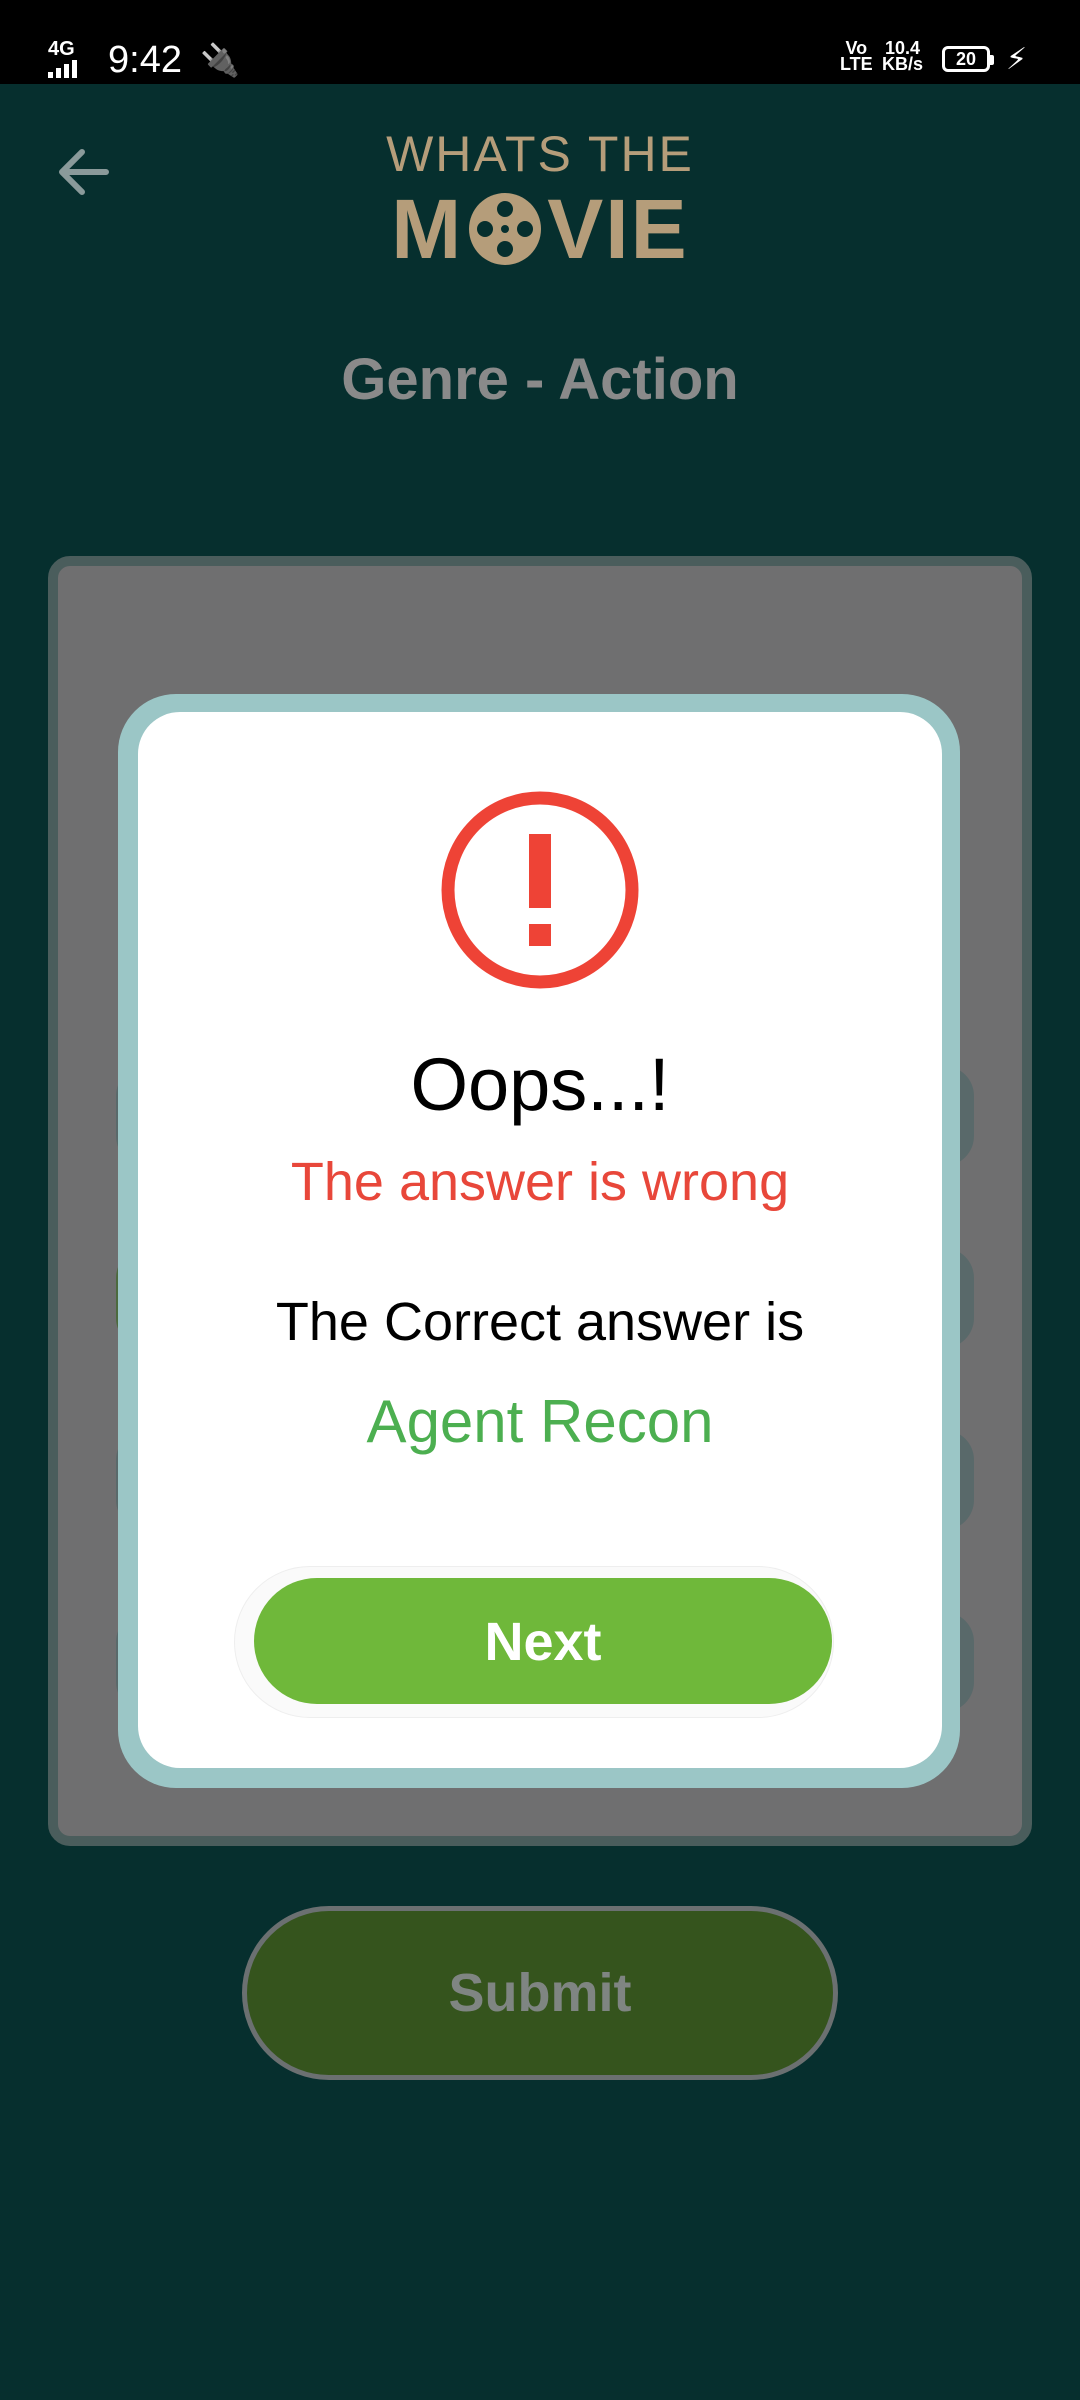 This screenshot has height=2400, width=1080. Describe the element at coordinates (540, 1993) in the screenshot. I see `submit-button: Submit` at that location.